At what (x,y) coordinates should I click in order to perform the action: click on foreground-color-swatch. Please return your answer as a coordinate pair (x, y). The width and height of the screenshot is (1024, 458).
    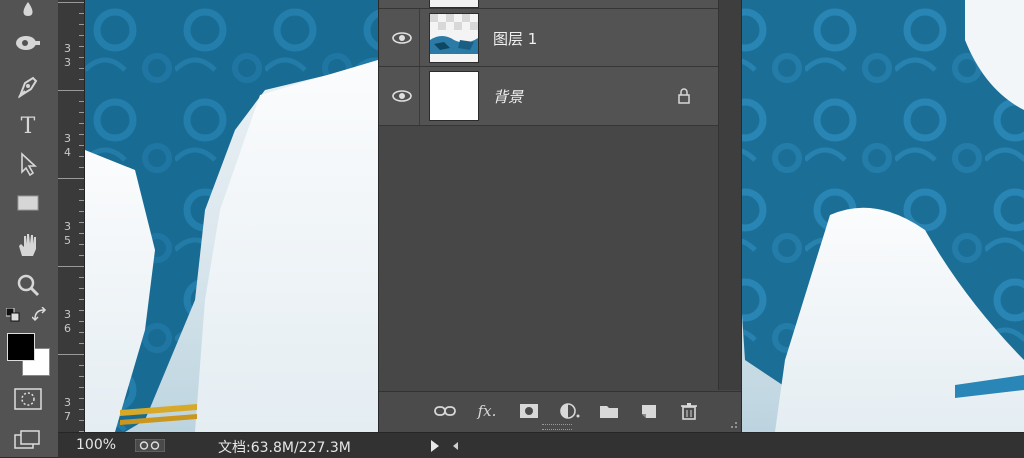
    Looking at the image, I should click on (21, 347).